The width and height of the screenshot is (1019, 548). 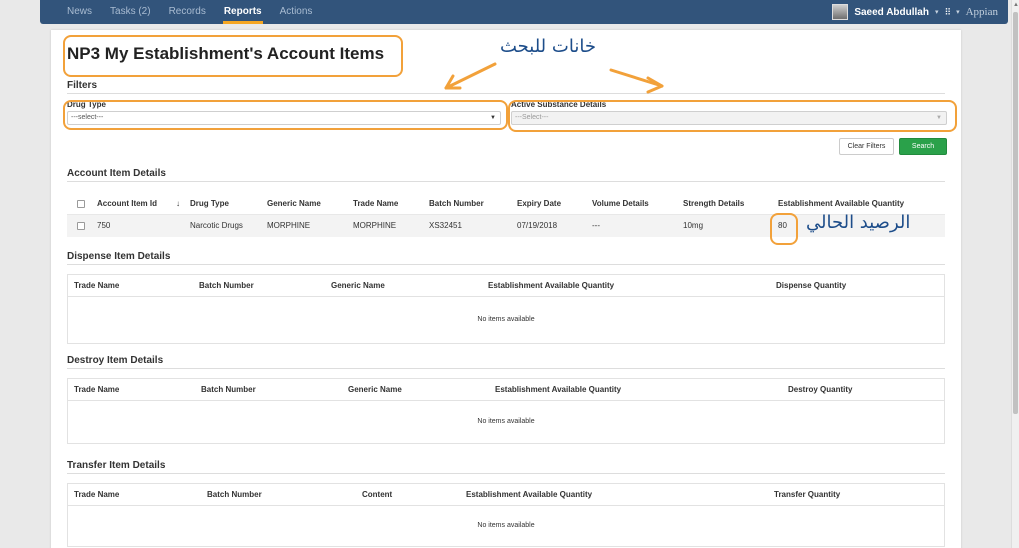 I want to click on scroll-up-icon: ▲, so click(x=1016, y=5).